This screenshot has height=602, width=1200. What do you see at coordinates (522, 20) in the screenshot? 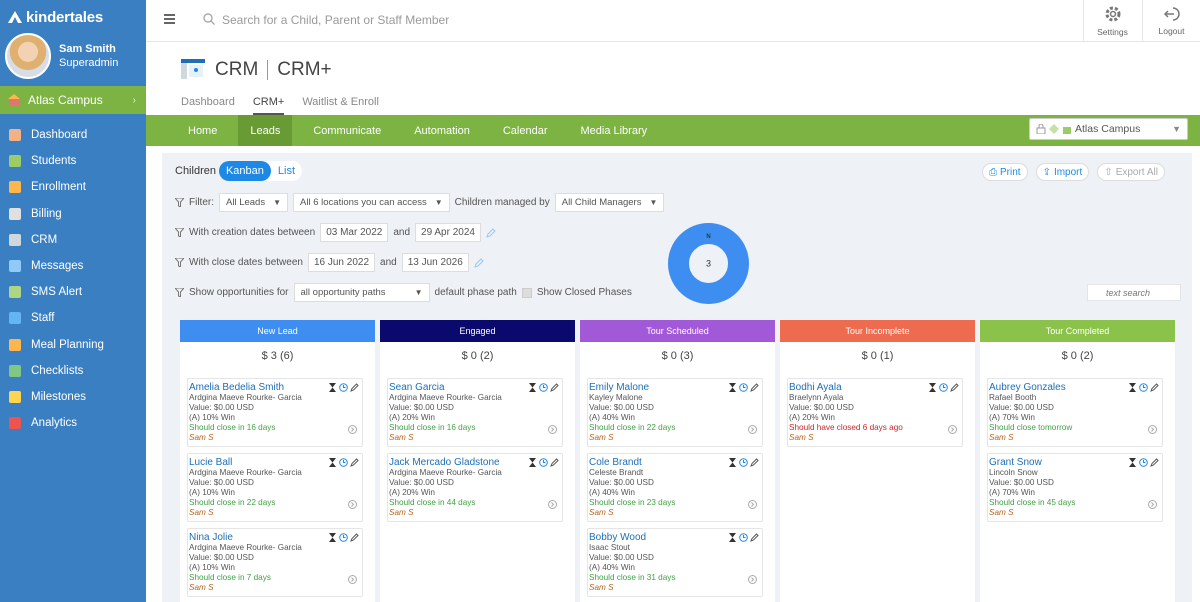
I see `search-input` at bounding box center [522, 20].